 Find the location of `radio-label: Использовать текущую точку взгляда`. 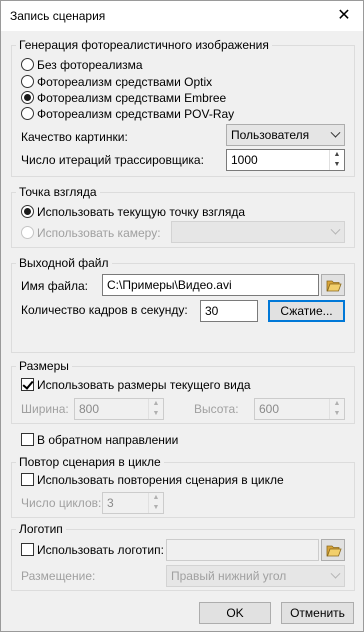

radio-label: Использовать текущую точку взгляда is located at coordinates (141, 212).